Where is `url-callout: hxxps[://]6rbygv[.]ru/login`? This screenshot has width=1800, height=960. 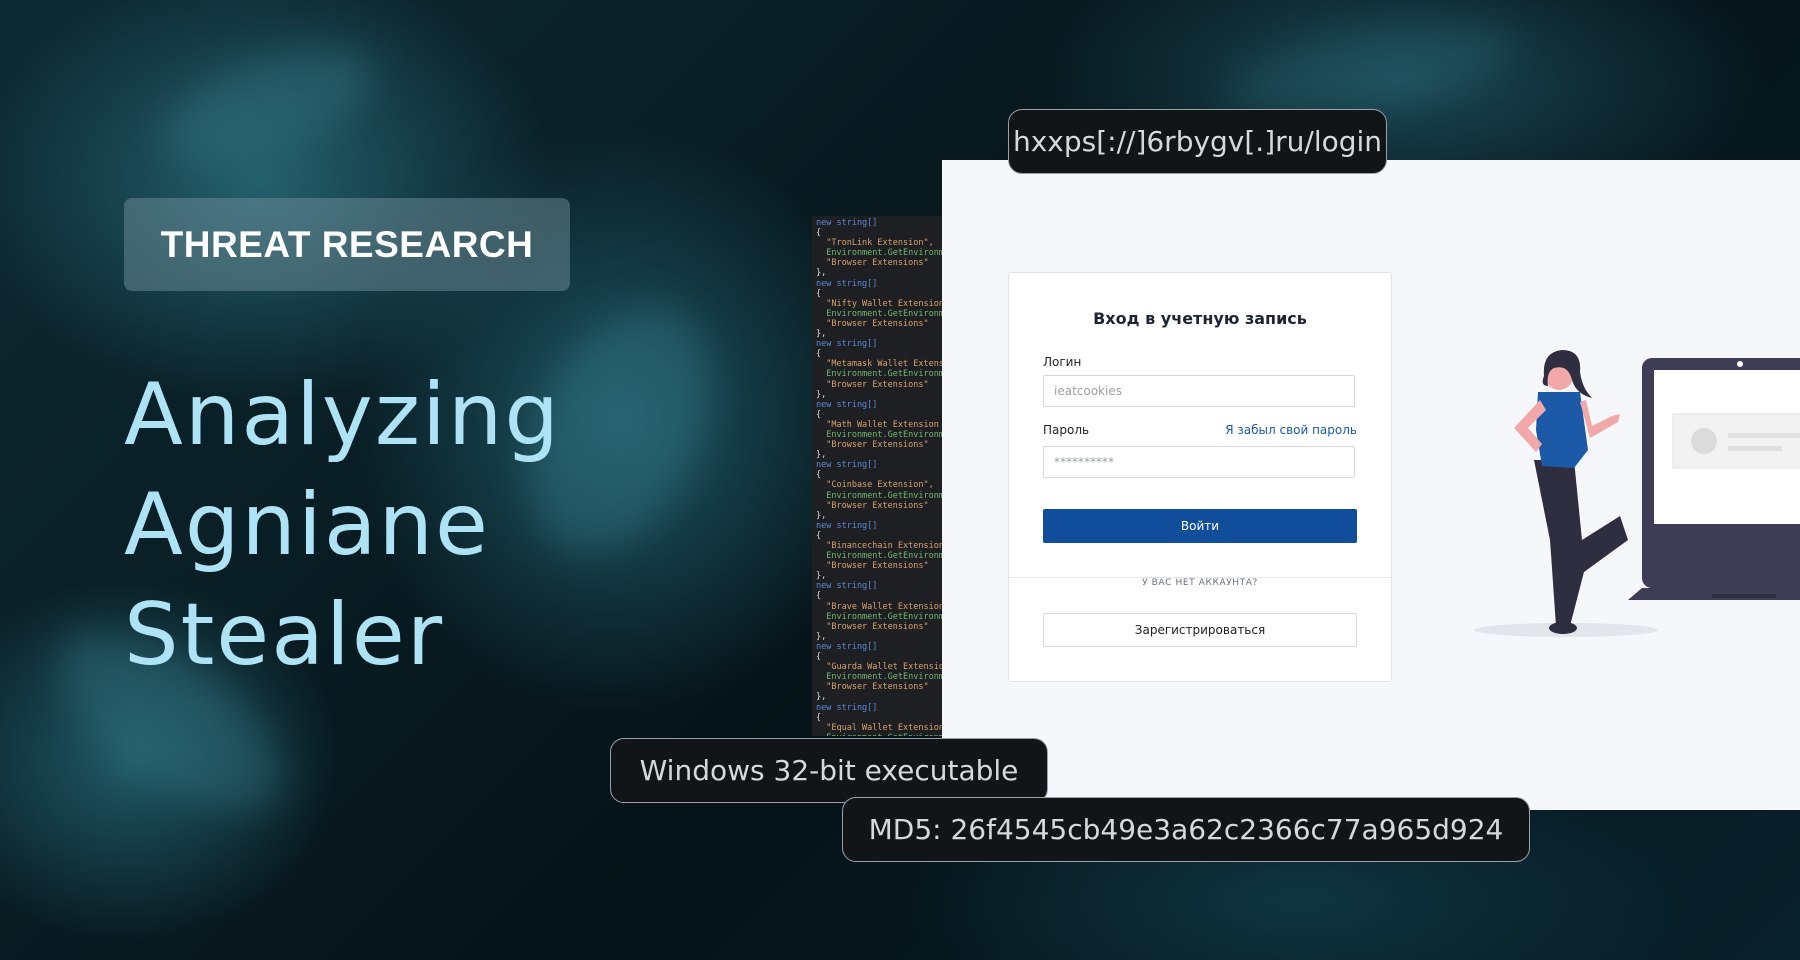 url-callout: hxxps[://]6rbygv[.]ru/login is located at coordinates (1197, 141).